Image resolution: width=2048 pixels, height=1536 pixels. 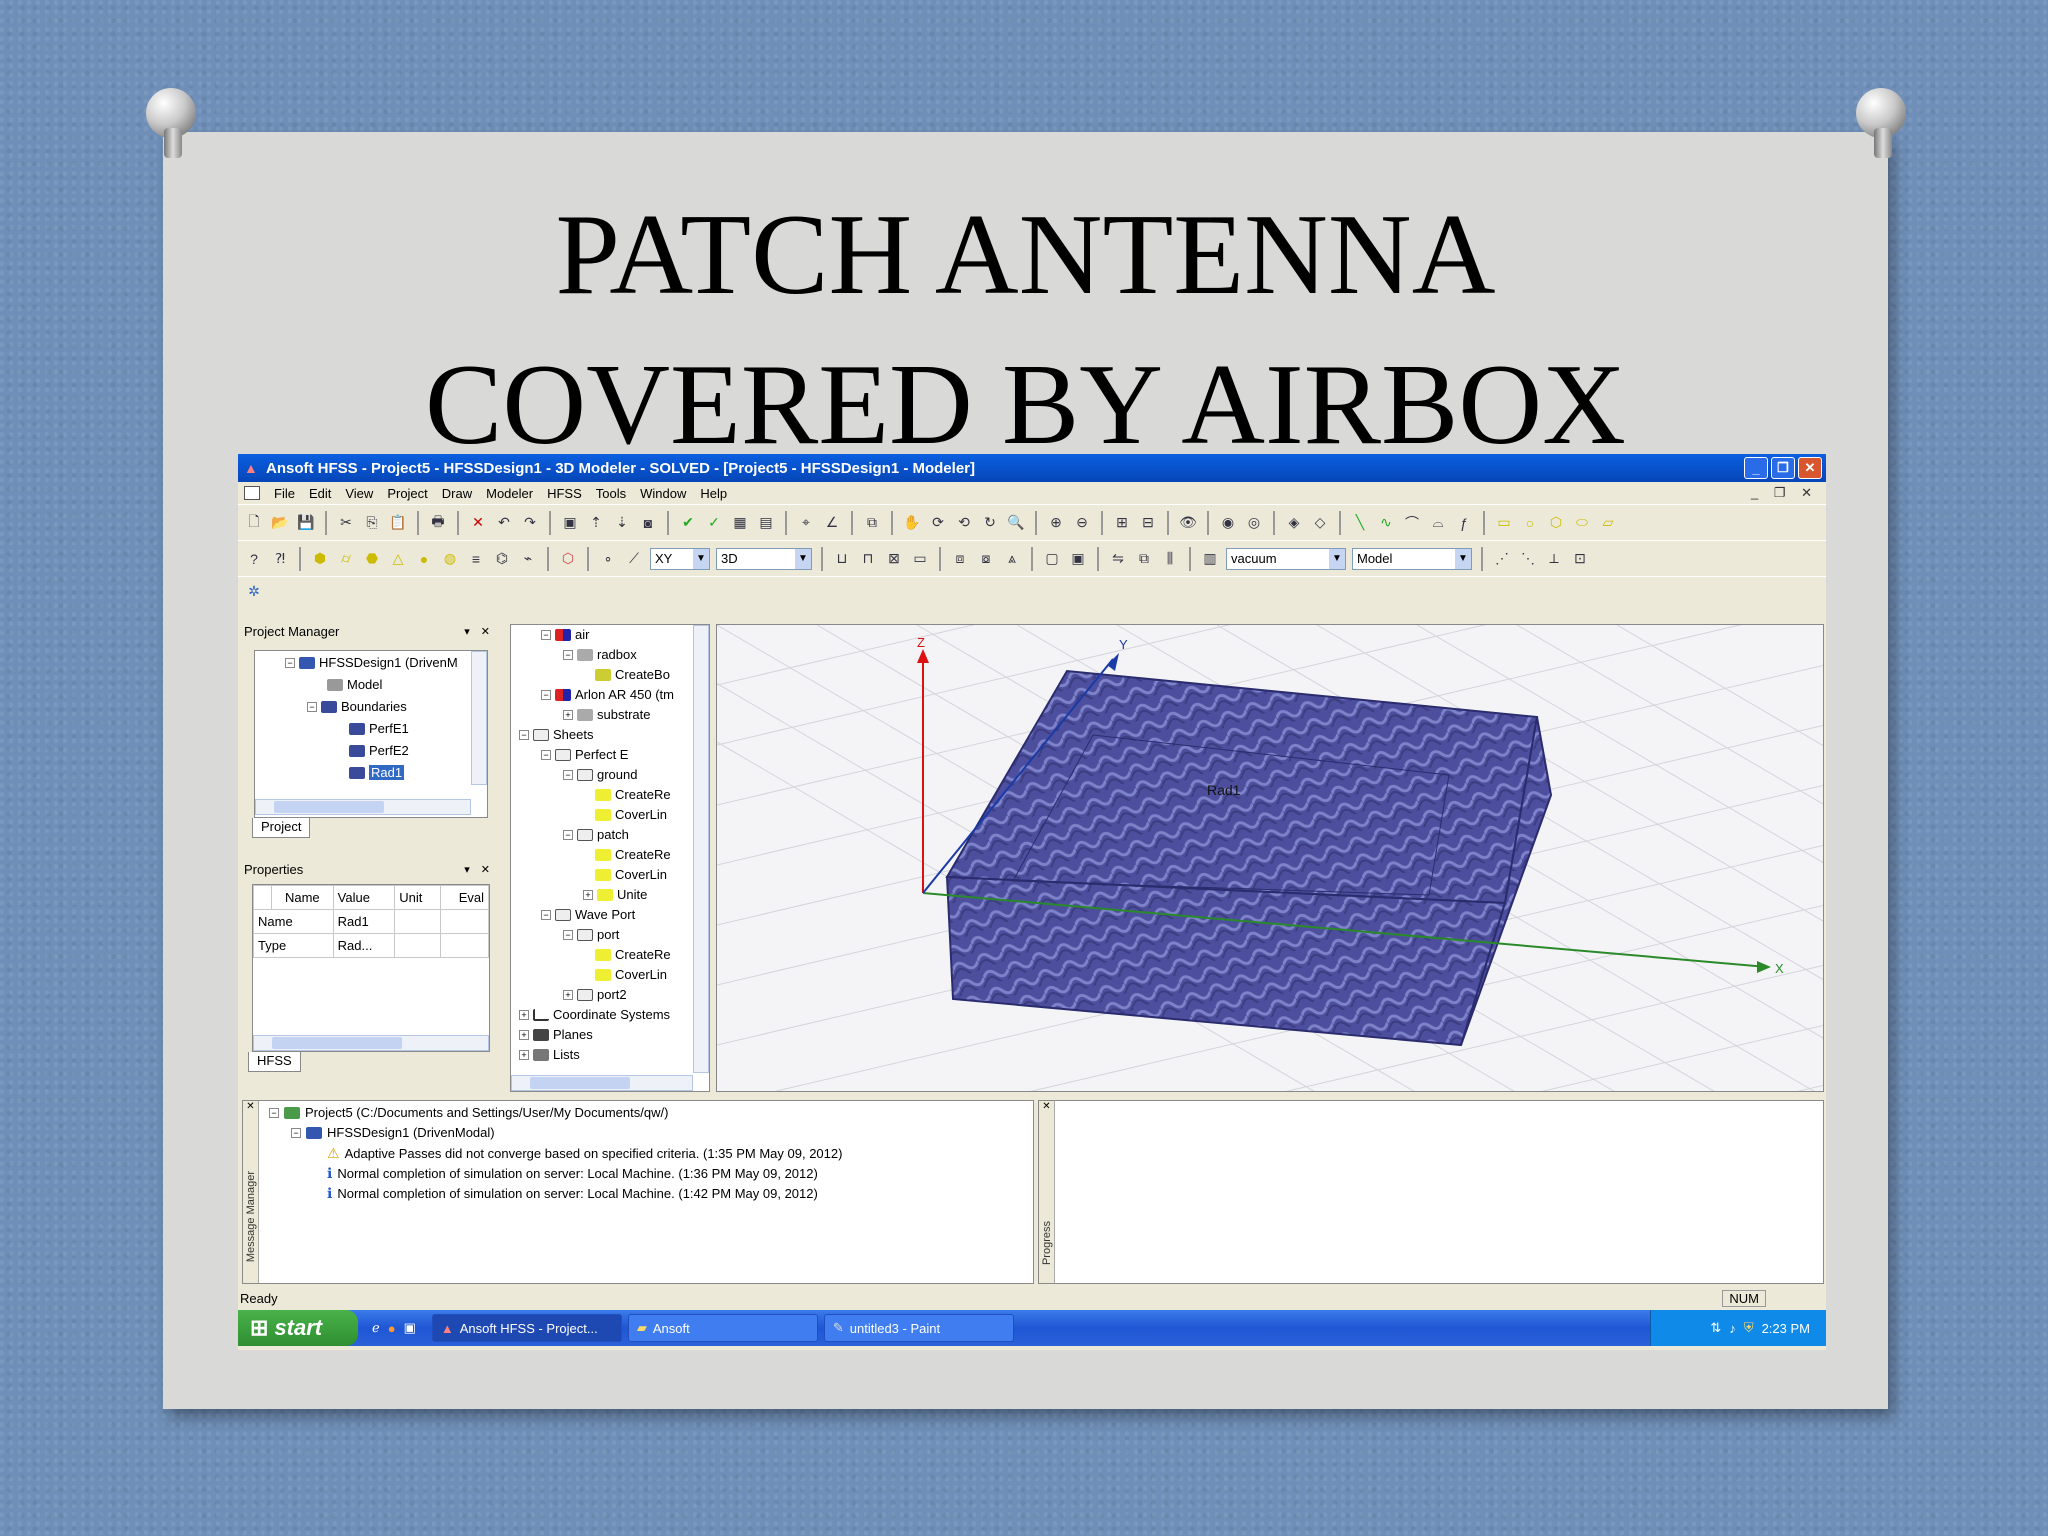 I want to click on ie-icon: ℯ, so click(x=376, y=1328).